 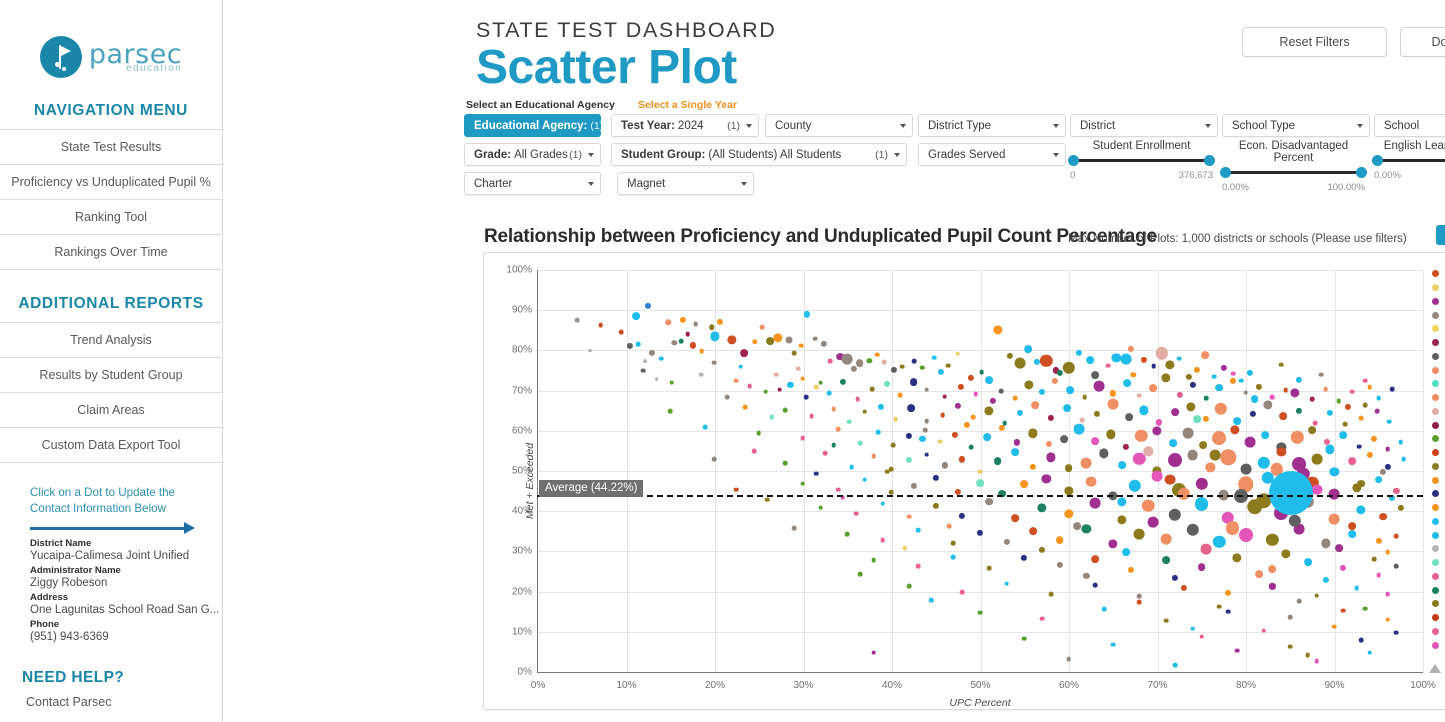 I want to click on legend-item: Kern, so click(x=1438, y=467).